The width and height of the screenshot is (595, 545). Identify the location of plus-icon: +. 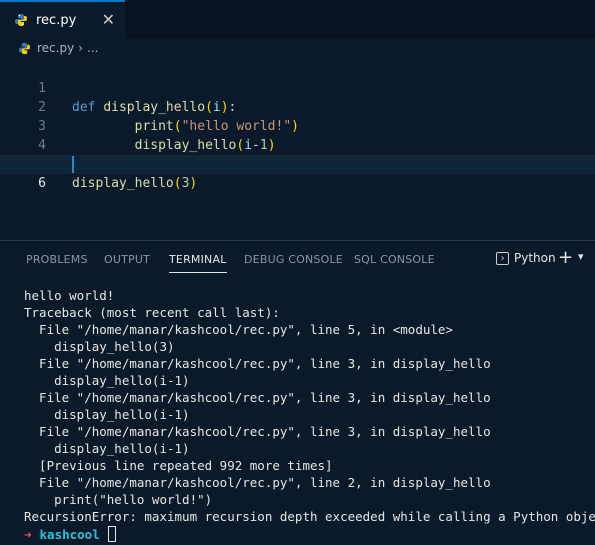
(565, 257).